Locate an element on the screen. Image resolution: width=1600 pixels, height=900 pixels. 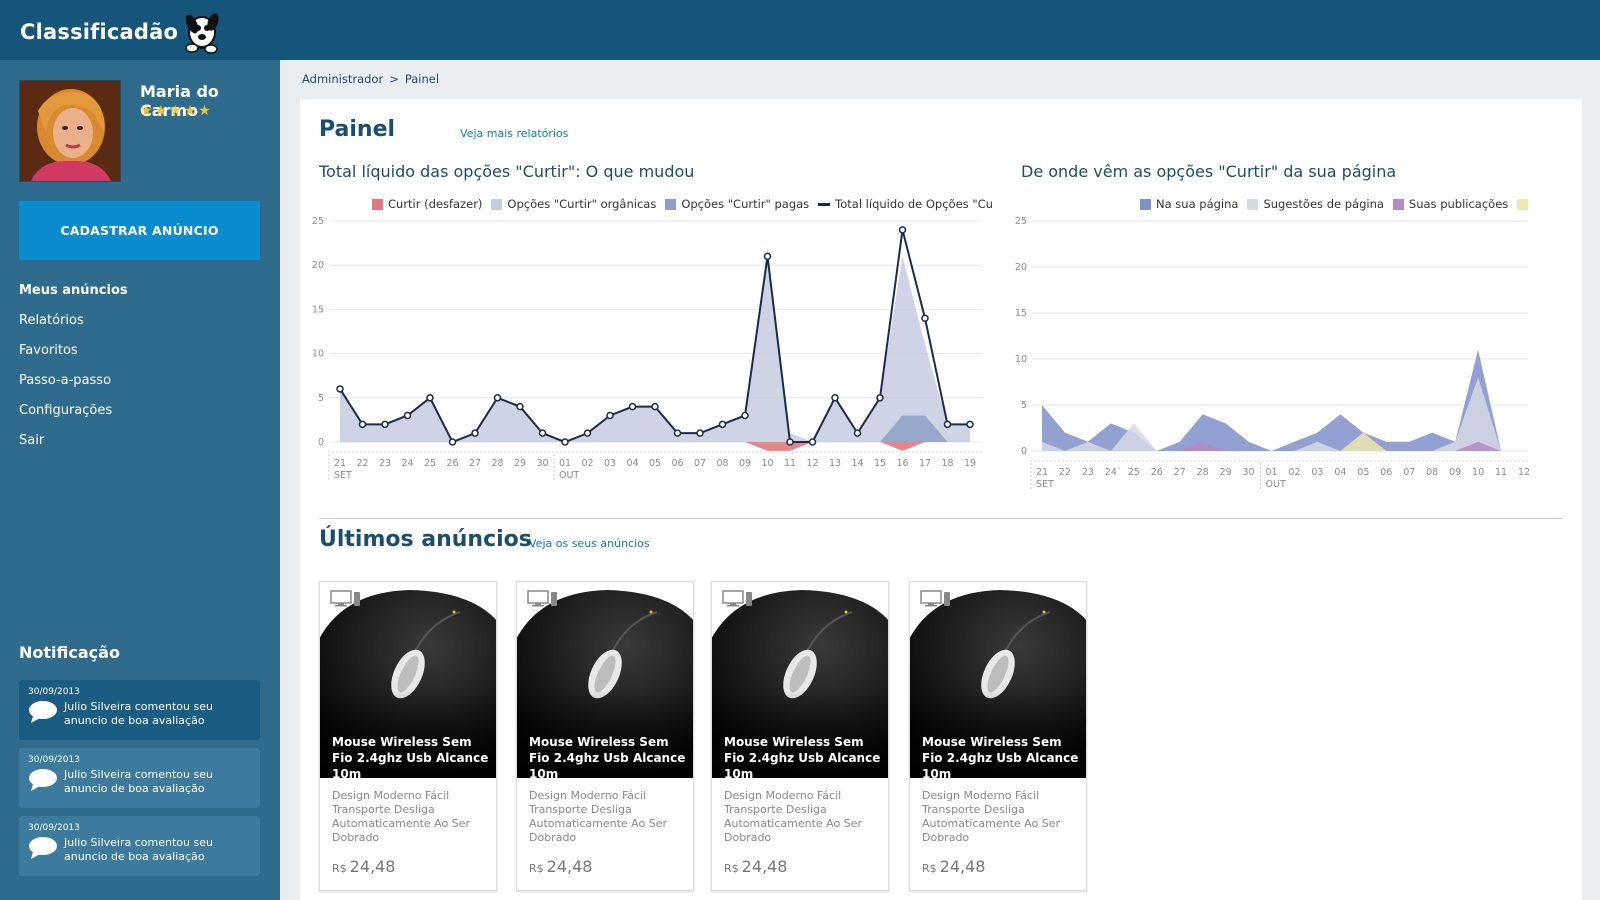
x-tick-label: 06 is located at coordinates (677, 463).